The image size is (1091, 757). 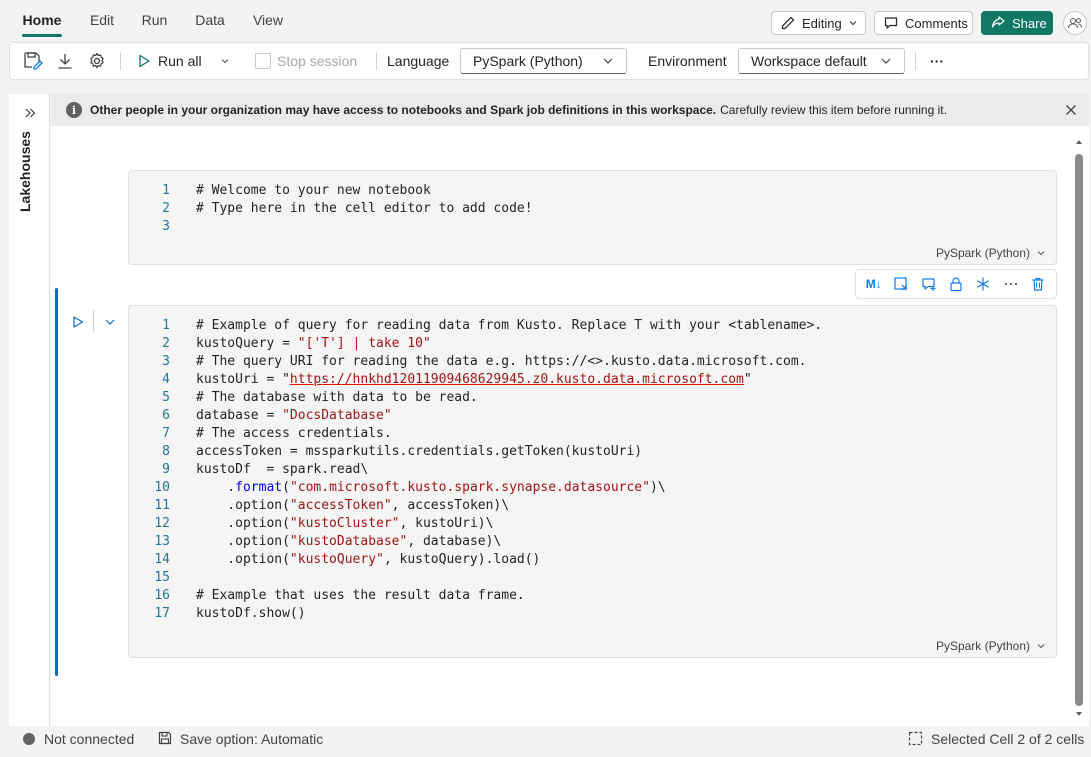 I want to click on download-icon, so click(x=65, y=61).